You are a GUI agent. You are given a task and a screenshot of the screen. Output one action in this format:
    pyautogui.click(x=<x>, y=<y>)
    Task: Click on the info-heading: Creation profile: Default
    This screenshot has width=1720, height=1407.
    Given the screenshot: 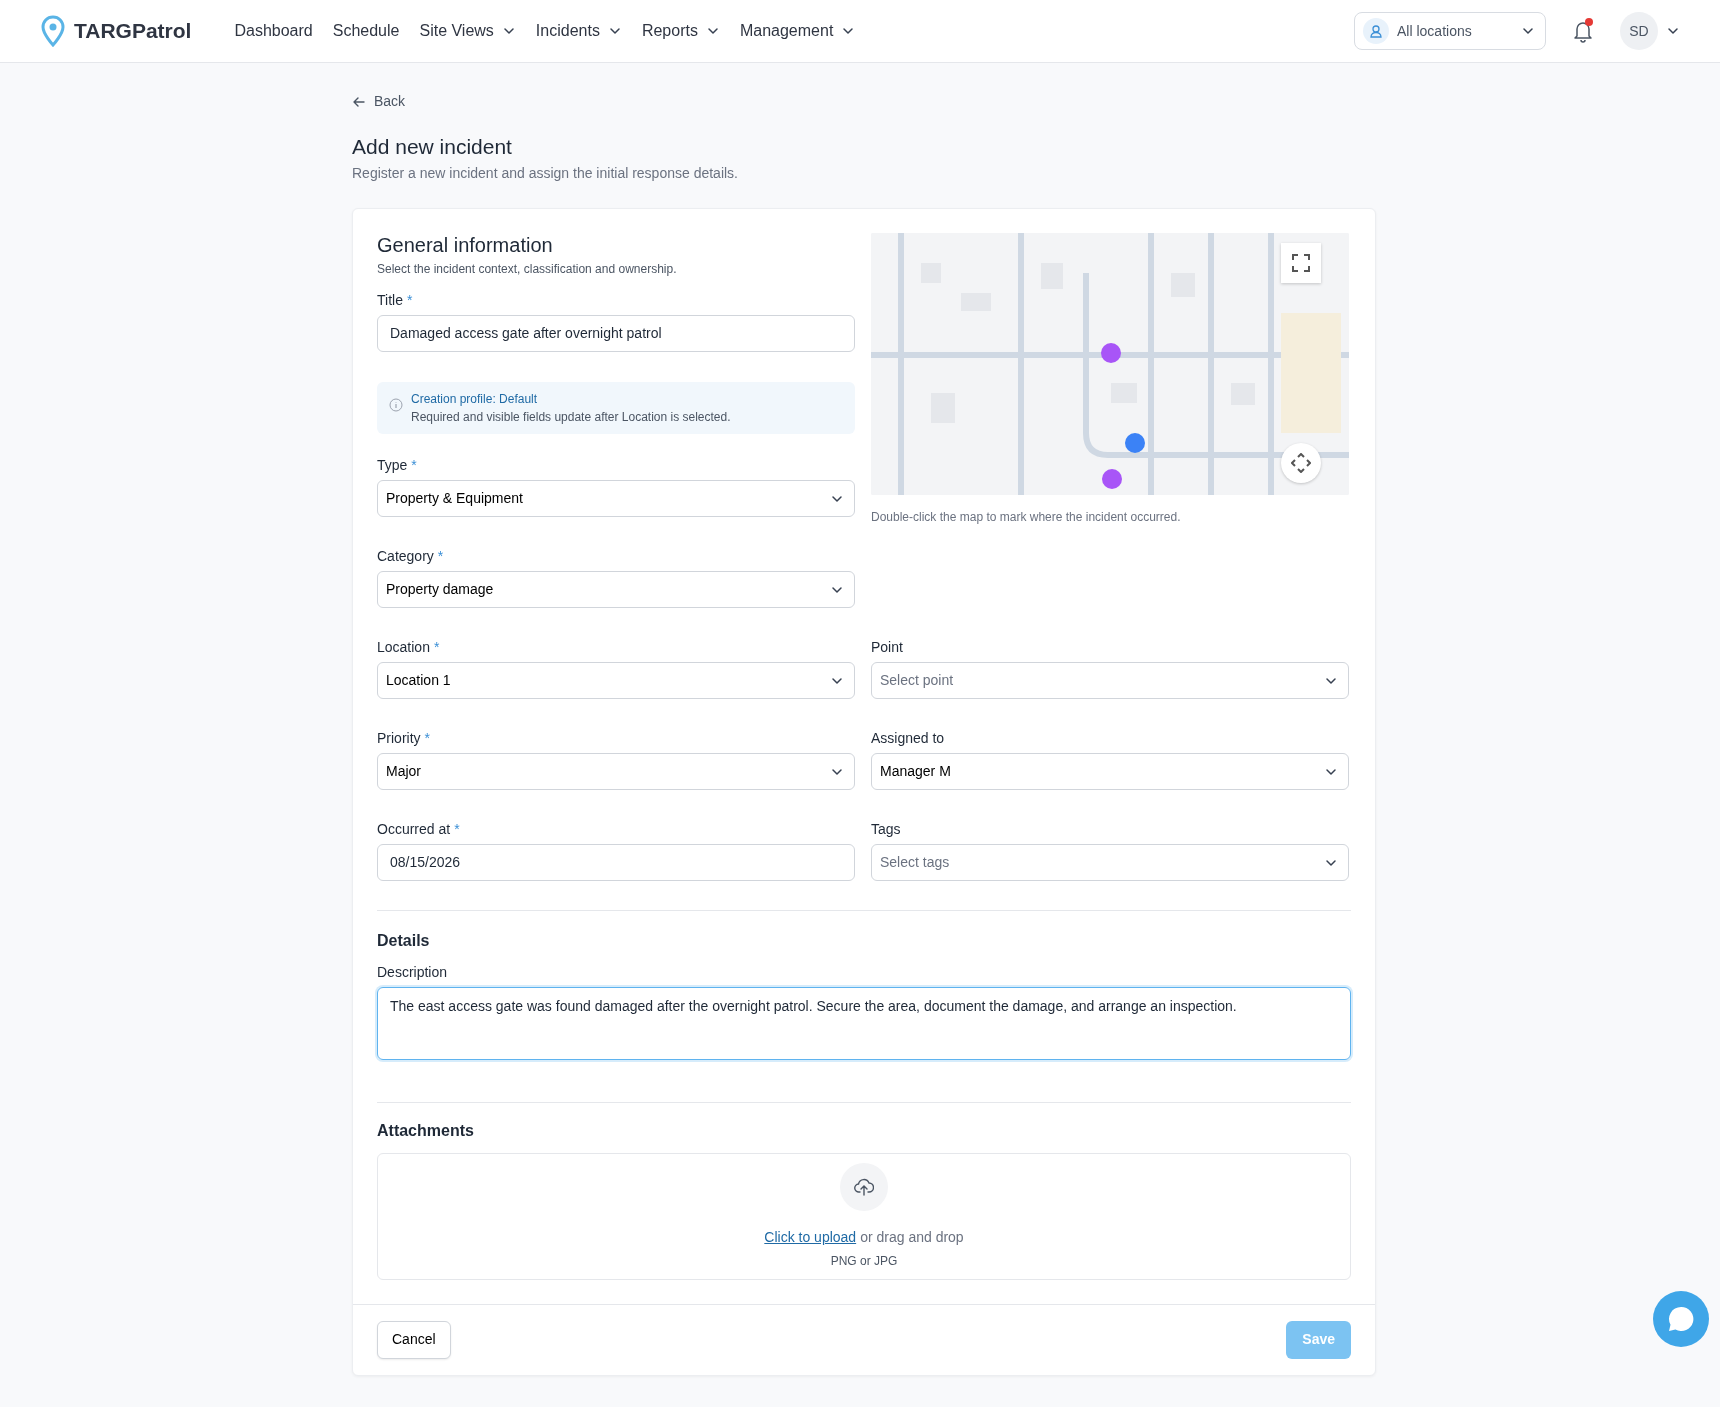 What is the action you would take?
    pyautogui.click(x=475, y=400)
    